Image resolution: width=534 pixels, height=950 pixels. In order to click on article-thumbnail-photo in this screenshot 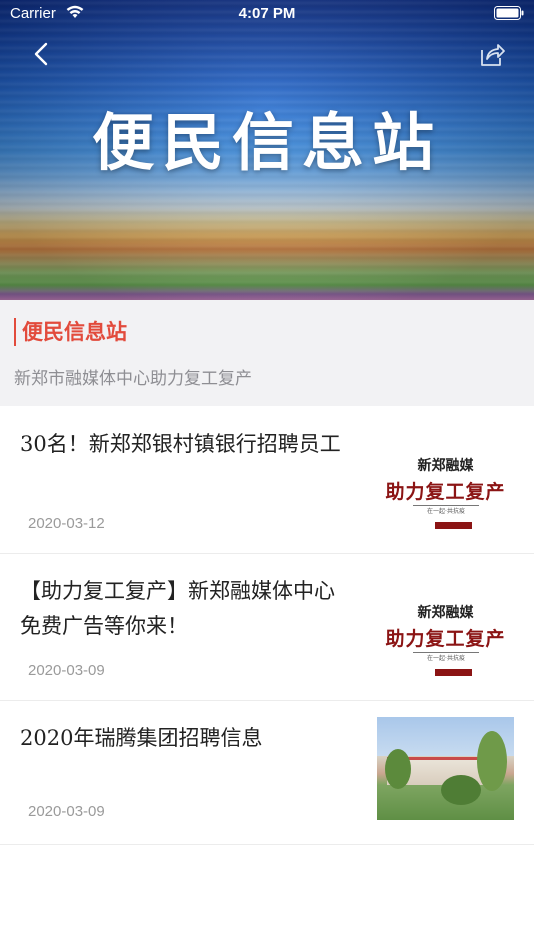, I will do `click(445, 768)`.